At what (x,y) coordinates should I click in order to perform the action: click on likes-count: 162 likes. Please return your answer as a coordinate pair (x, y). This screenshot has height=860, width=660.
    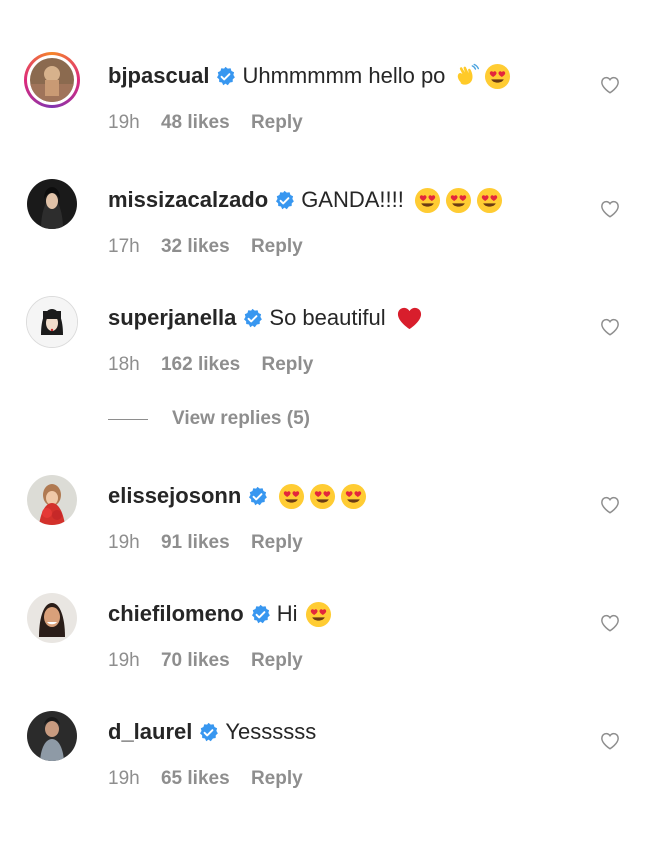
    Looking at the image, I should click on (200, 364).